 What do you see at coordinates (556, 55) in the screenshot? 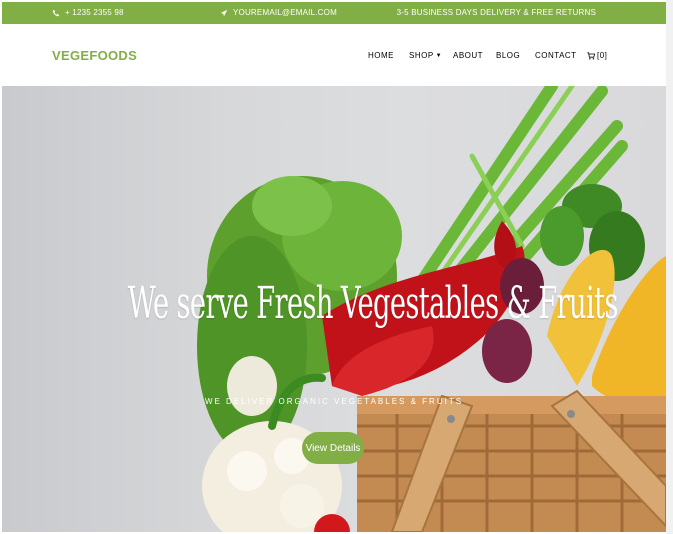
I see `nav-item-contact: CONTACT` at bounding box center [556, 55].